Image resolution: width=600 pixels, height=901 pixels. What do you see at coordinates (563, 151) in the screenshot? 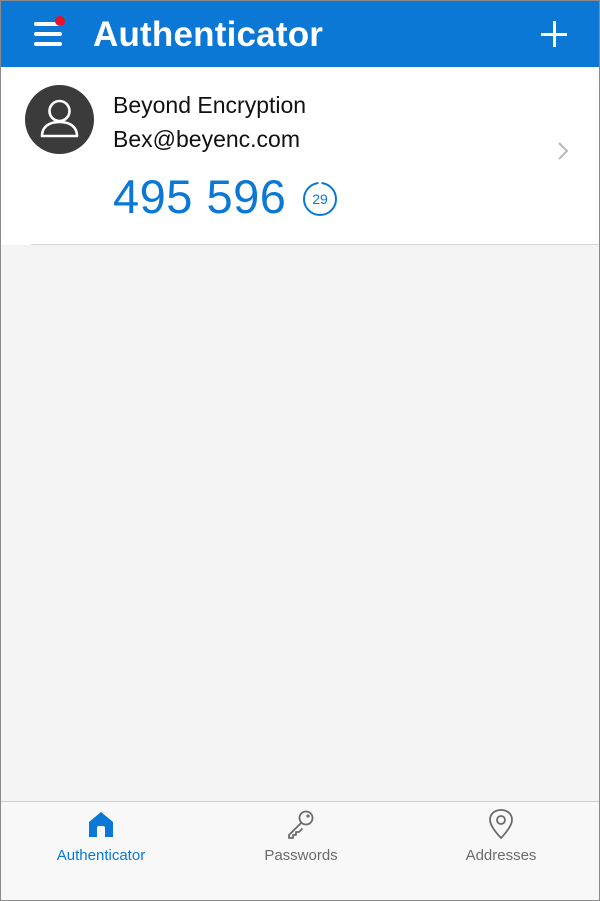
I see `chevron-right-icon` at bounding box center [563, 151].